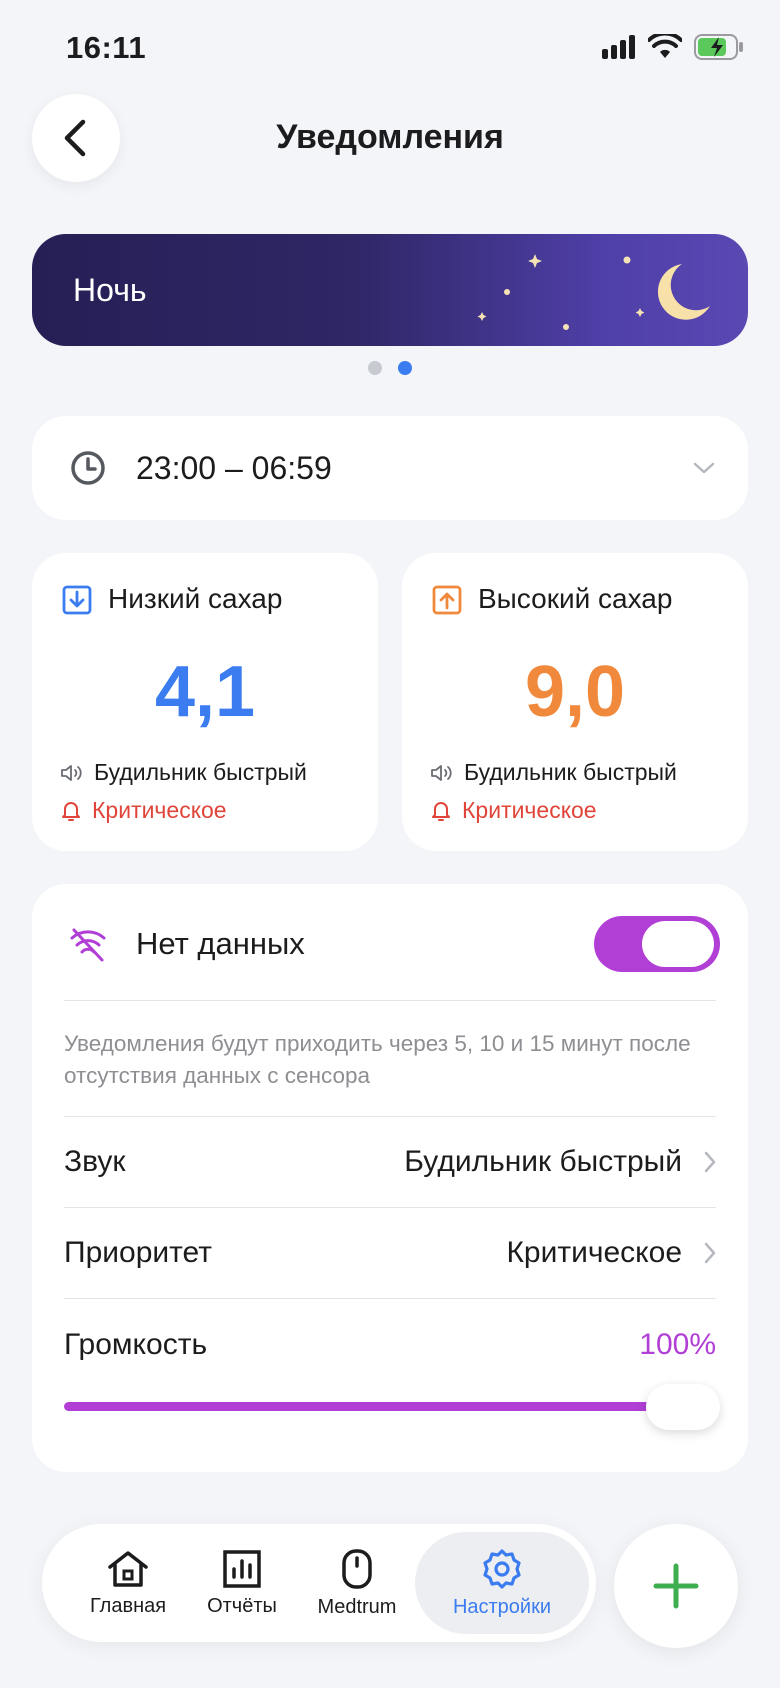 Image resolution: width=780 pixels, height=1688 pixels. What do you see at coordinates (159, 810) in the screenshot?
I see `low-sugar-priority-label: Критическое` at bounding box center [159, 810].